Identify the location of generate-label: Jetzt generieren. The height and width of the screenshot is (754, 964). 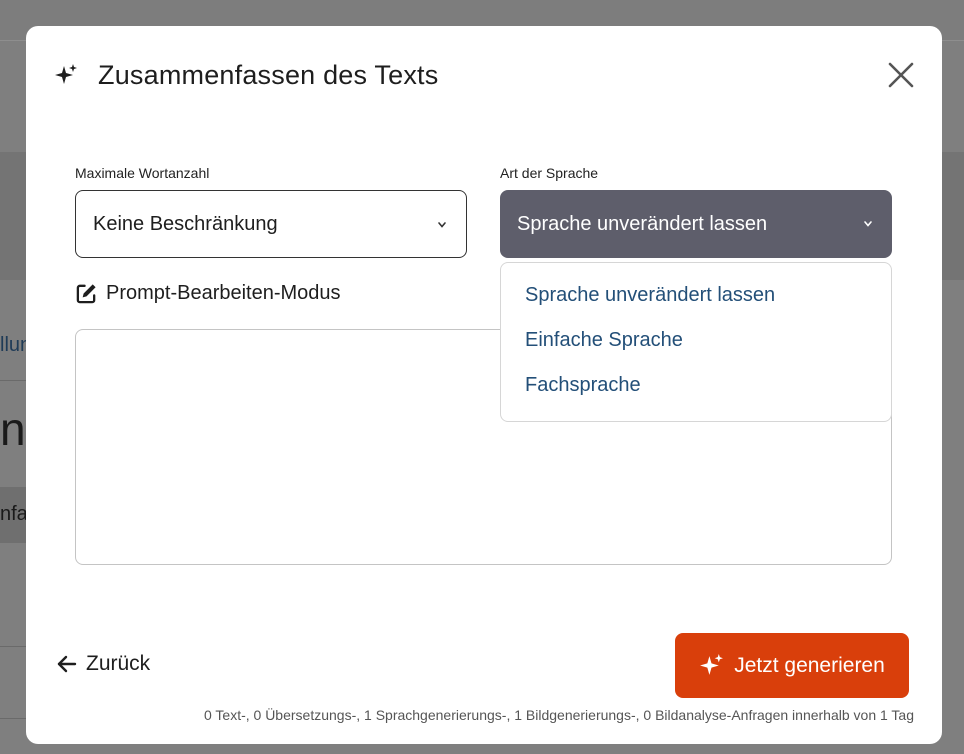
(809, 665).